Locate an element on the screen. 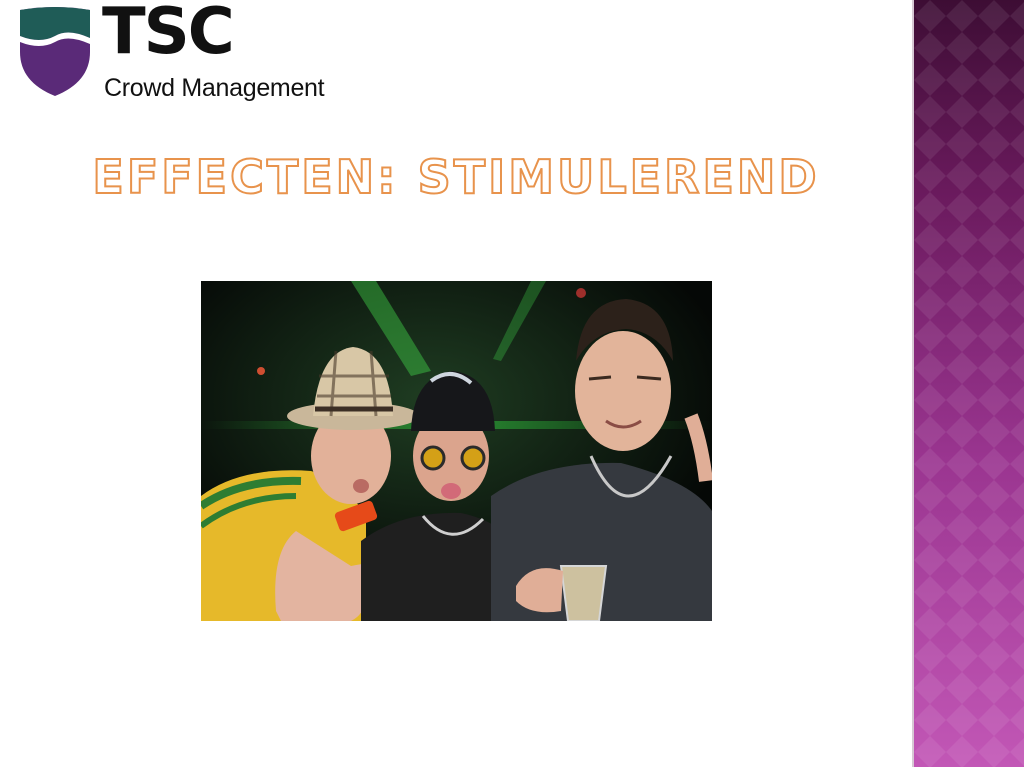  diamond-pattern-icon is located at coordinates (969, 383).